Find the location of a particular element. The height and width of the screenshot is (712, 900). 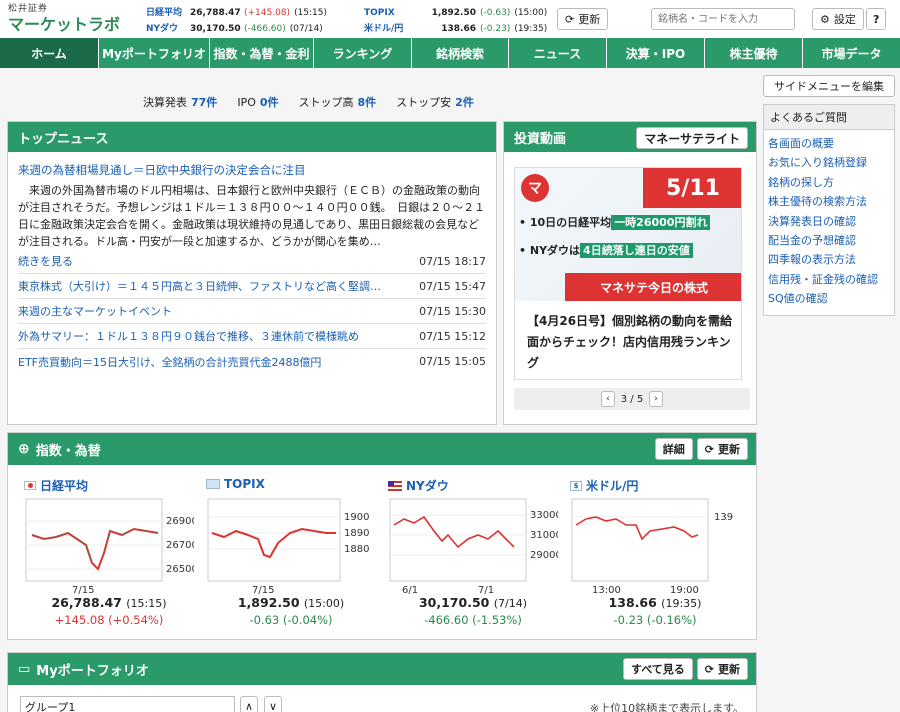

ticker-nydow: NYダウ 30,170.50 (-466.60) (07/14) is located at coordinates (236, 29).